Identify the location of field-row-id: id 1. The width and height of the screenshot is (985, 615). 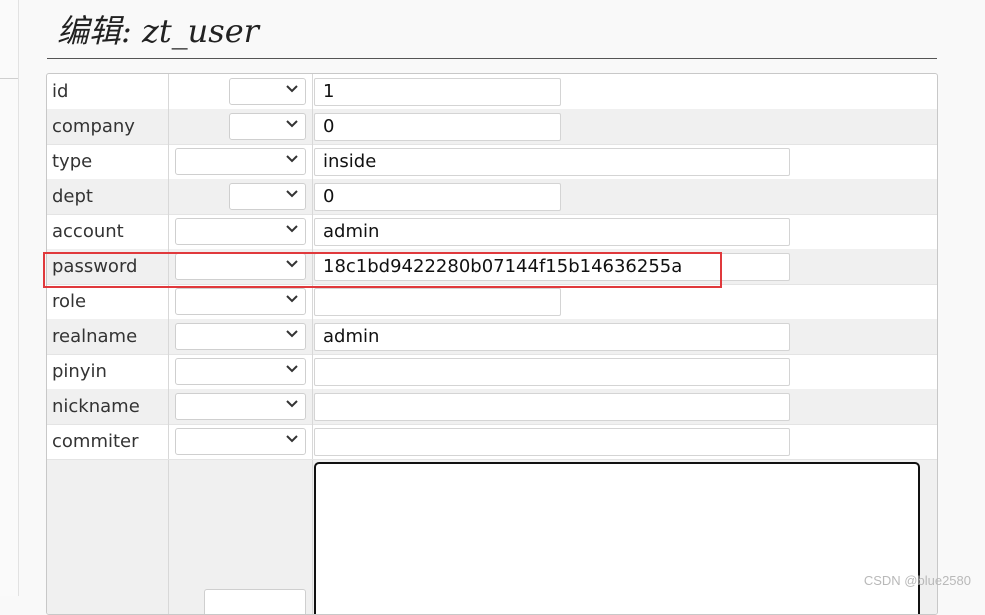
(492, 92).